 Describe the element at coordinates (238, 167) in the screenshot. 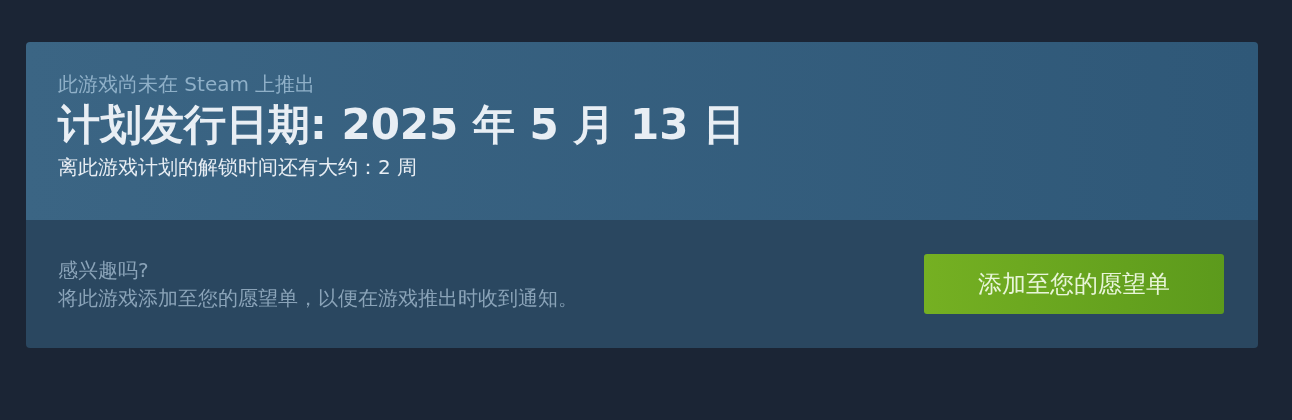

I see `countdown-text: 离此游戏计划的解锁时间还有大约：2 周` at that location.